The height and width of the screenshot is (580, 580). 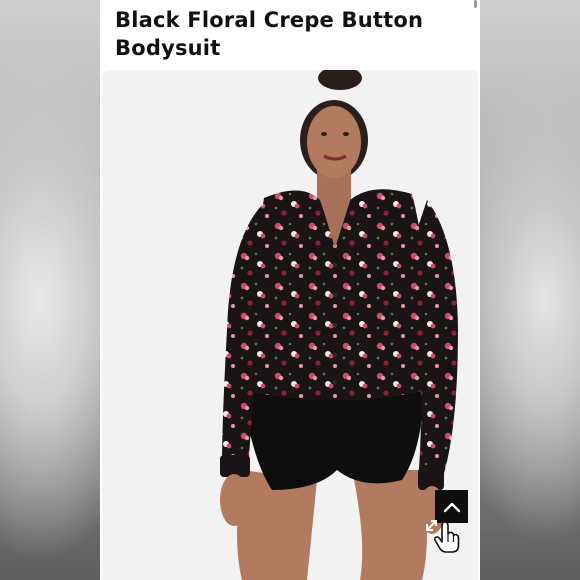 I want to click on product-title: Black Floral Crepe Button Bodysuit, so click(x=269, y=34).